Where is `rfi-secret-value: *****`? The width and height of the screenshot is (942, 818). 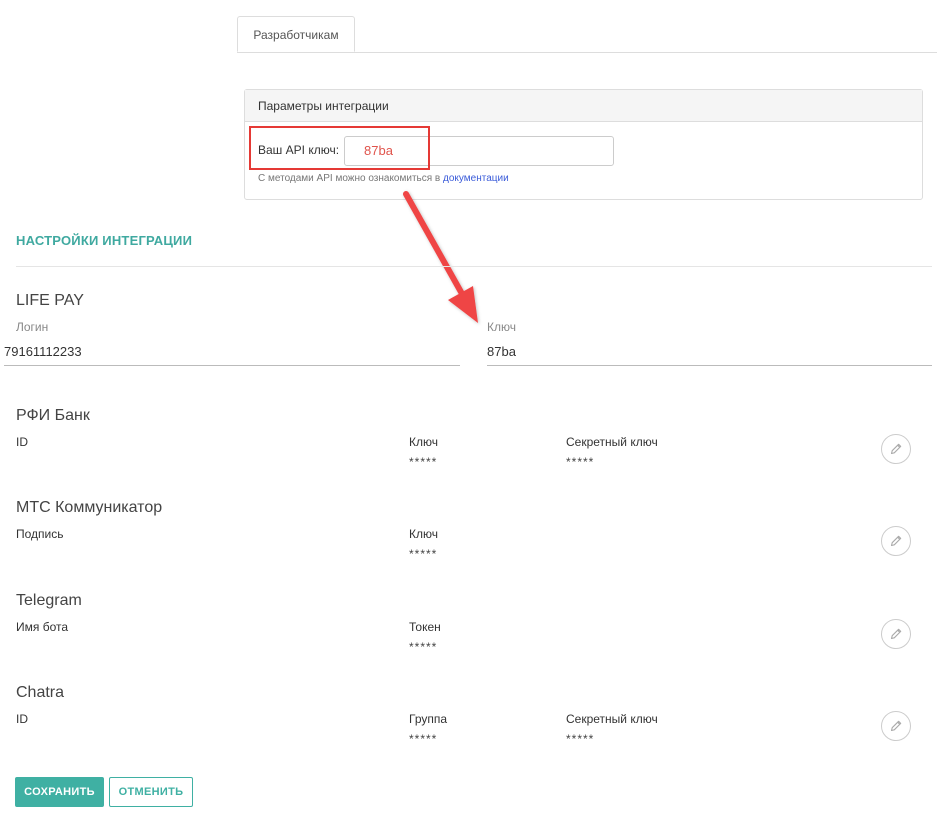
rfi-secret-value: ***** is located at coordinates (580, 462).